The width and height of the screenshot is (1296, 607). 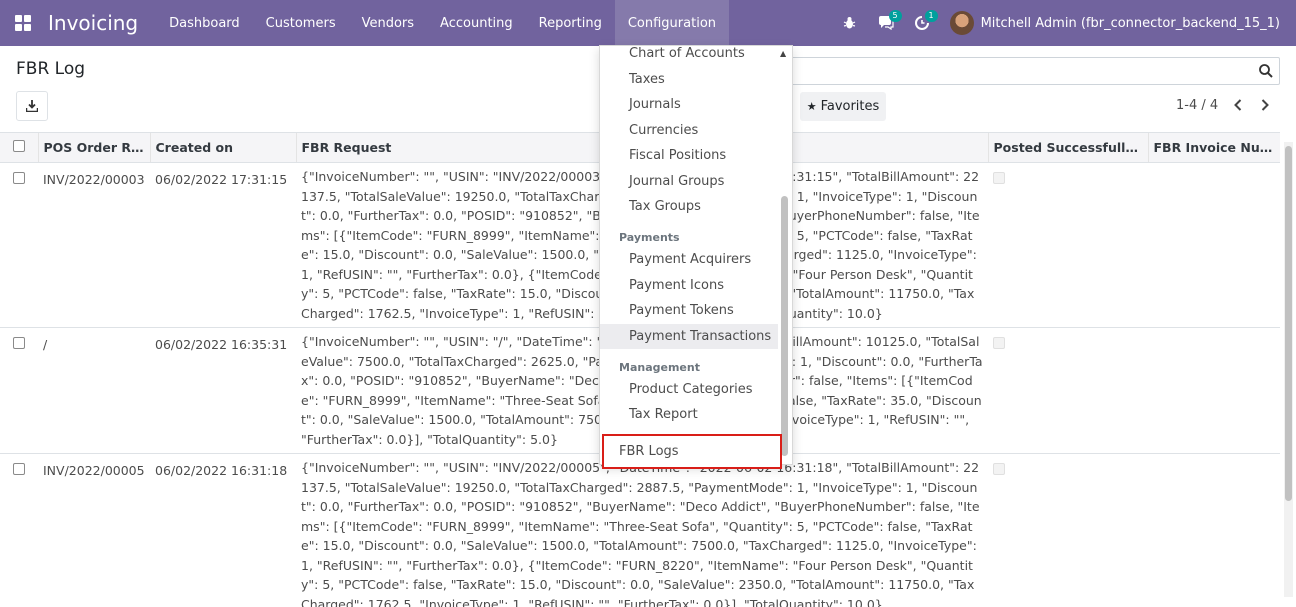 I want to click on menu-accounting: Accounting, so click(x=476, y=23).